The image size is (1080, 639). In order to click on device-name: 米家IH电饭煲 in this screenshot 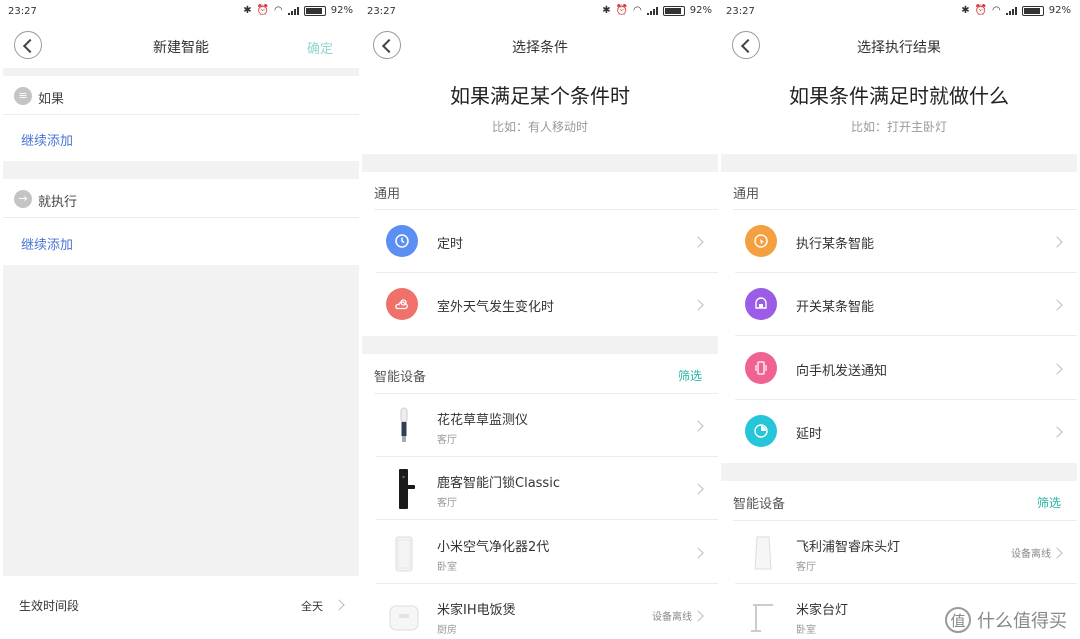, I will do `click(476, 610)`.